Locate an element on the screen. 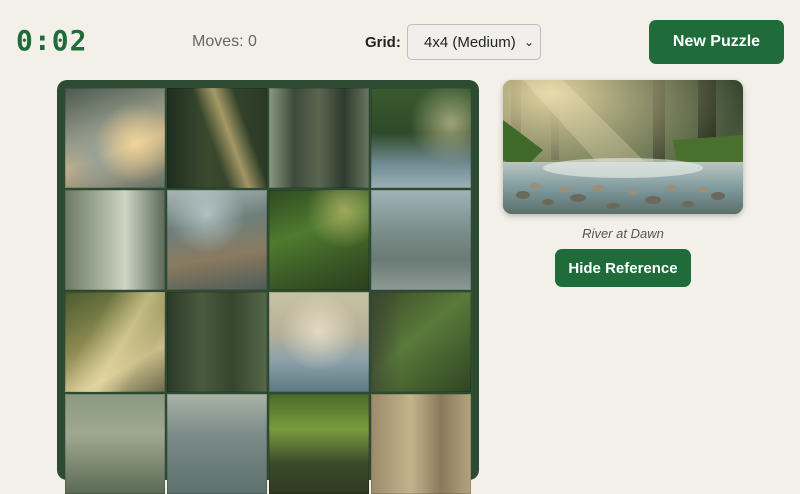 The height and width of the screenshot is (494, 800). grid-select-value: 4x4 (Medium) is located at coordinates (470, 42).